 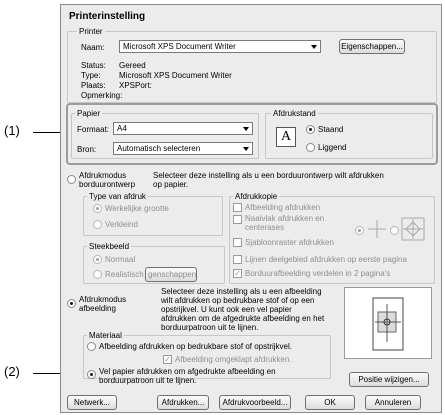 I want to click on portrait-radio, so click(x=310, y=129).